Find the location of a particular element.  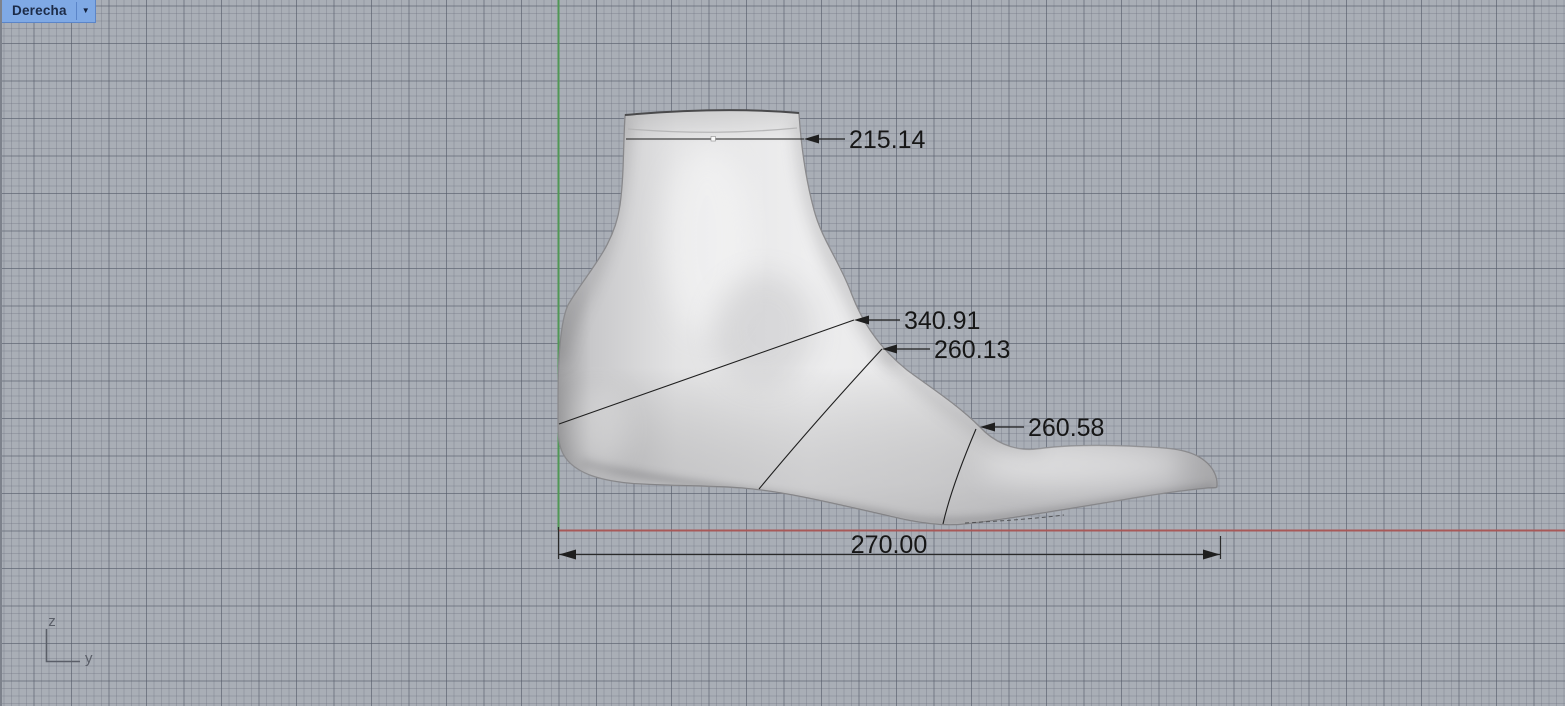

dimension-label: 340.91 is located at coordinates (942, 321).